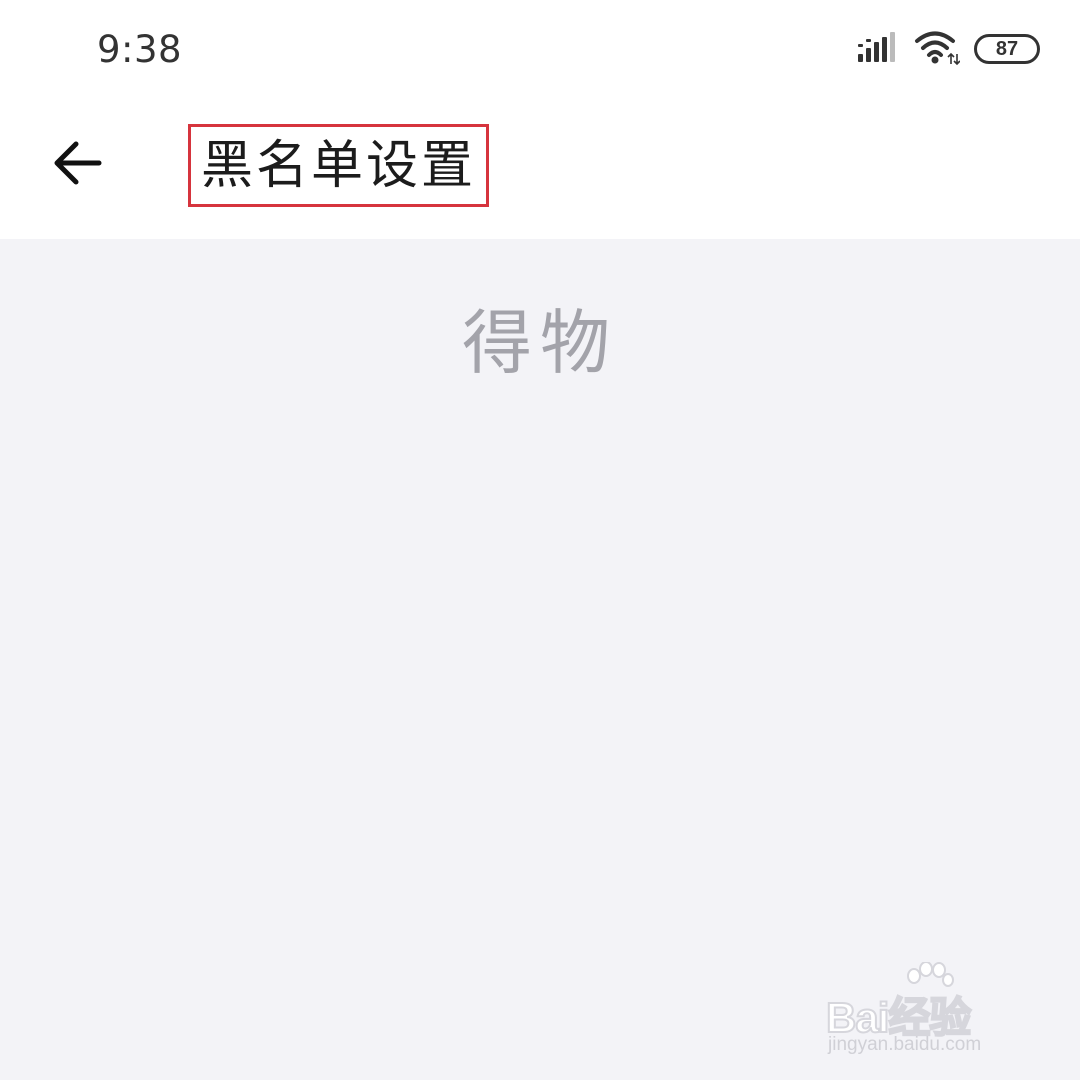 This screenshot has width=1080, height=1080. I want to click on page-title: 黑名单设置, so click(338, 165).